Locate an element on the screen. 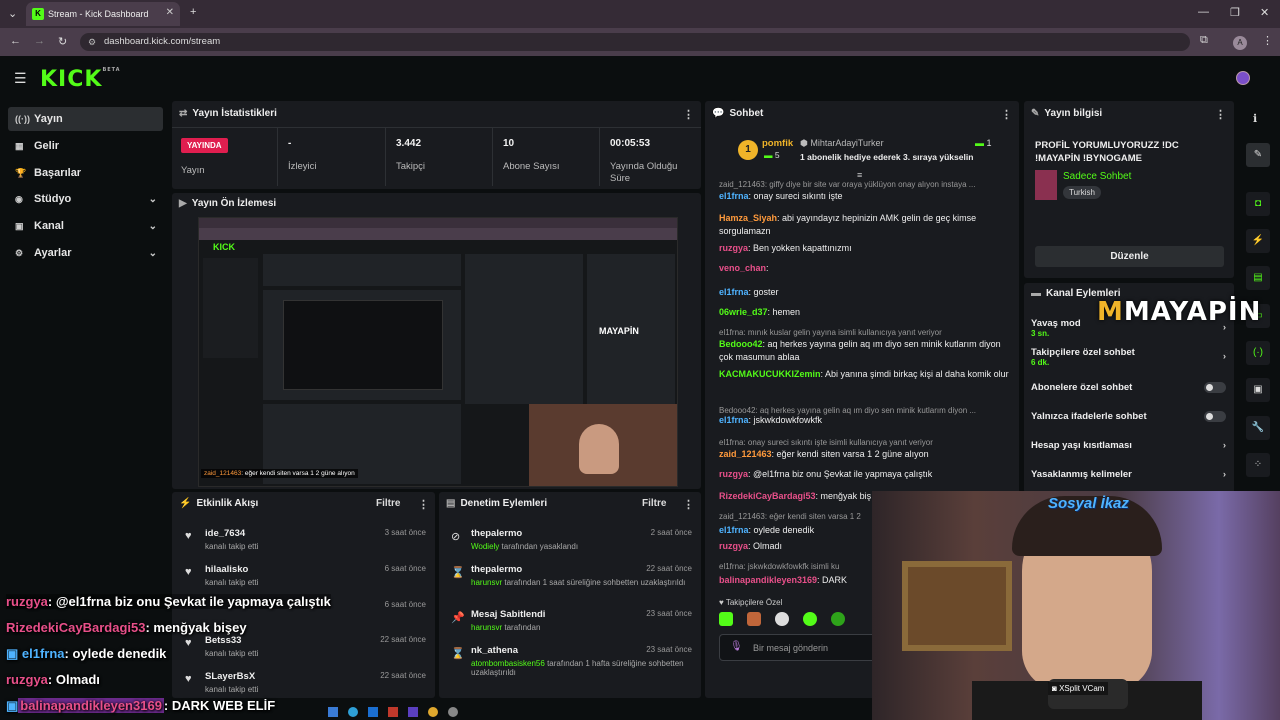  extensions-icon: ⧉ is located at coordinates (1204, 40).